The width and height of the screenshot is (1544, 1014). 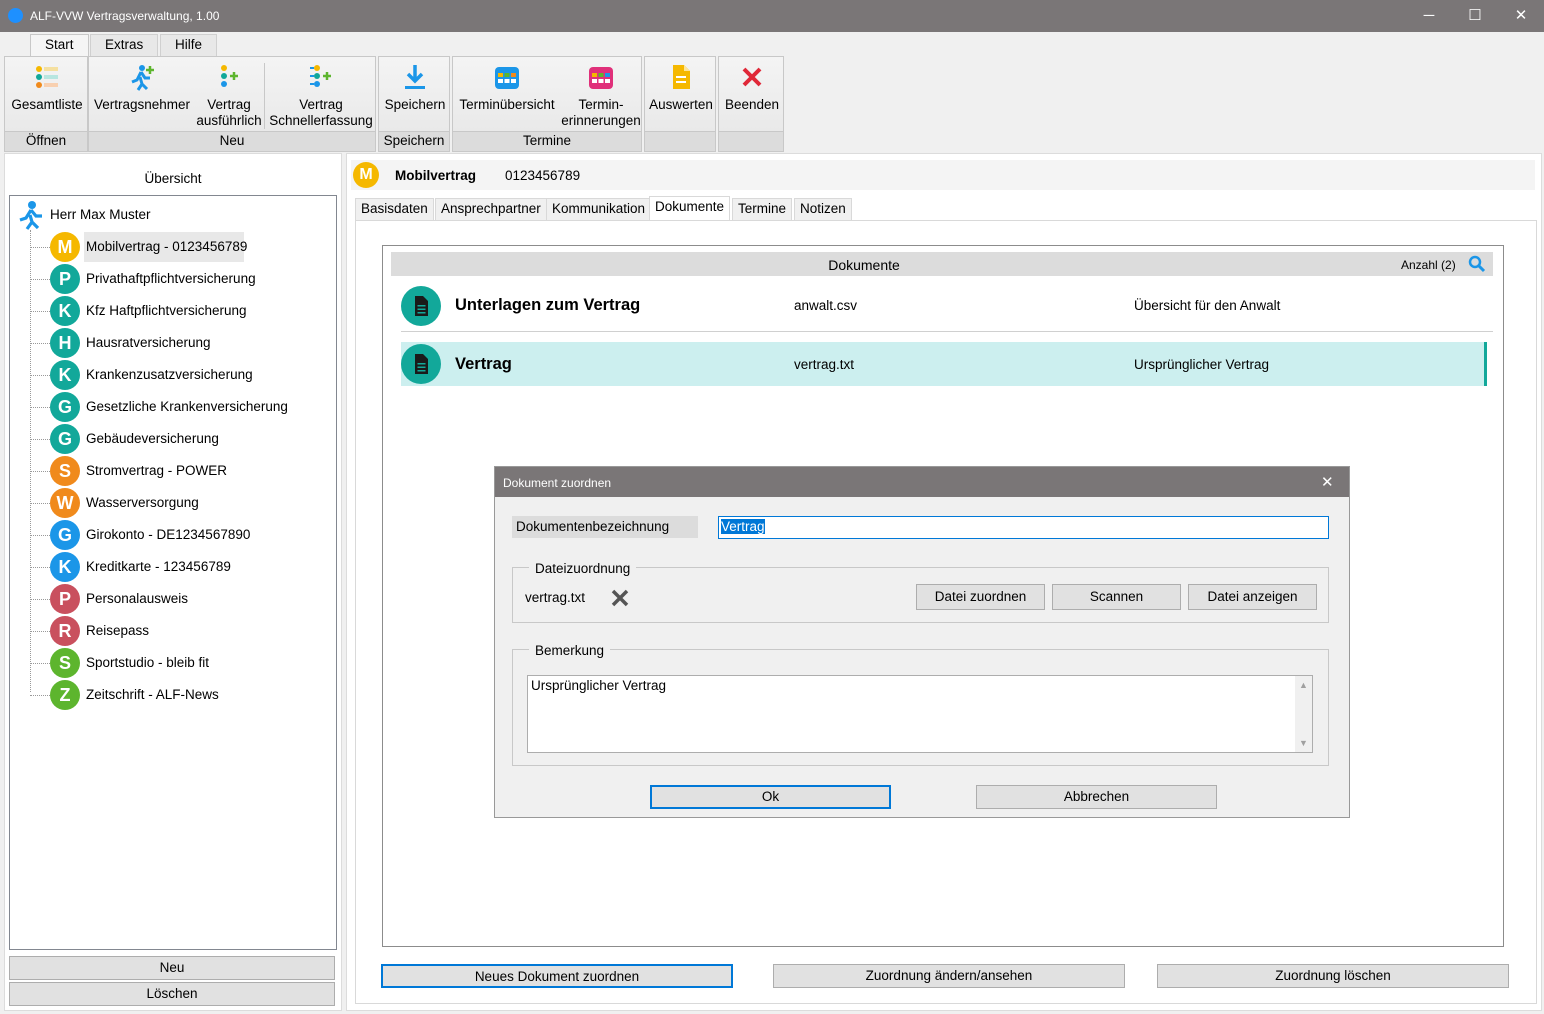 I want to click on group-caption: Speichern, so click(x=414, y=141).